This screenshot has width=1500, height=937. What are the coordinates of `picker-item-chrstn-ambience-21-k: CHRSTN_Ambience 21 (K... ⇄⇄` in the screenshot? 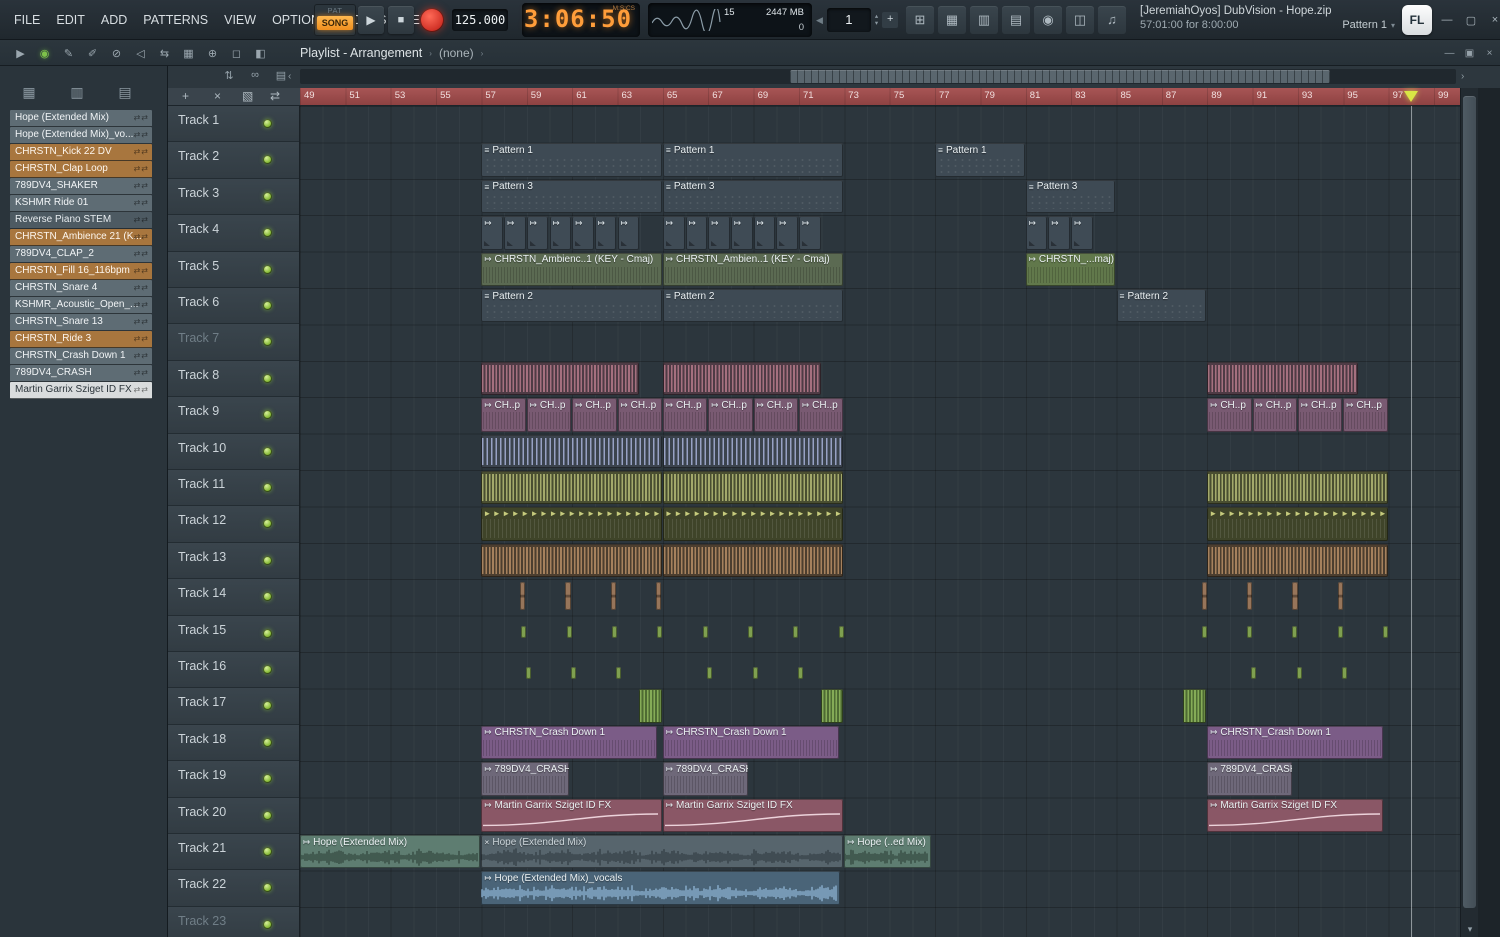 It's located at (81, 237).